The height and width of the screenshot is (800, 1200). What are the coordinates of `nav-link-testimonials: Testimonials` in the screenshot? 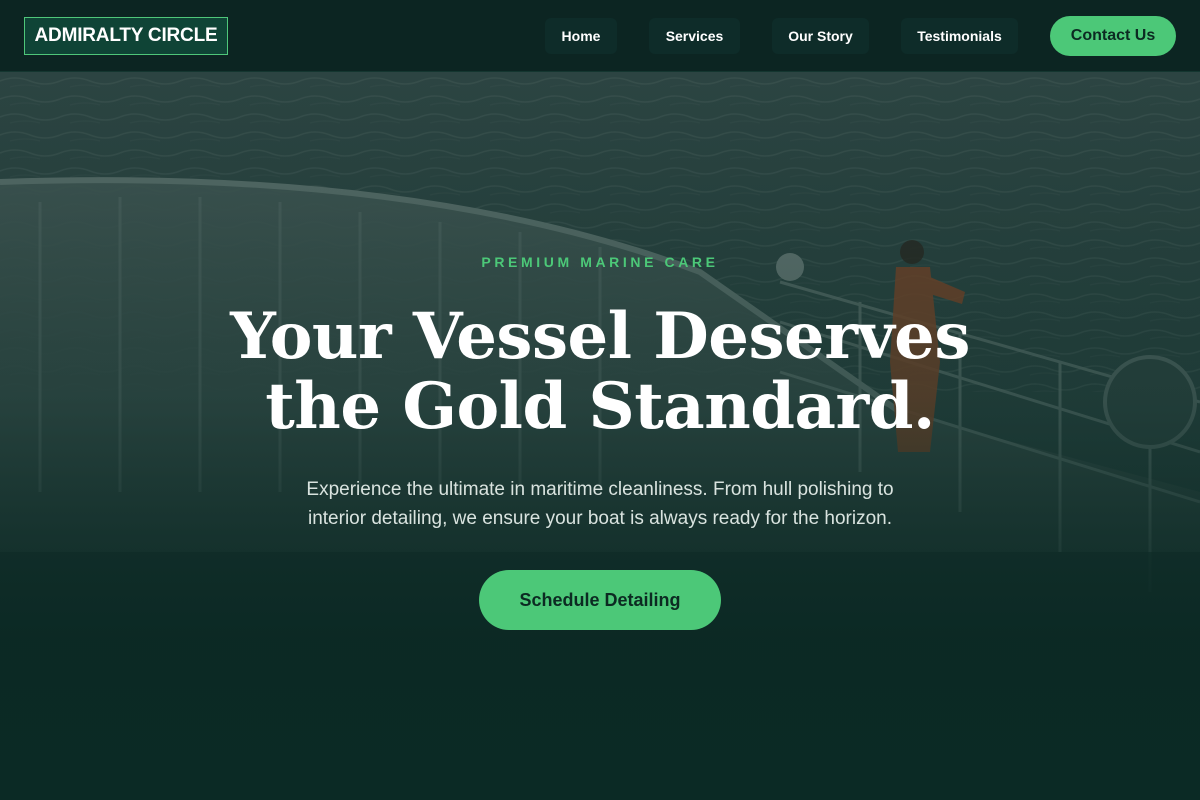 It's located at (959, 36).